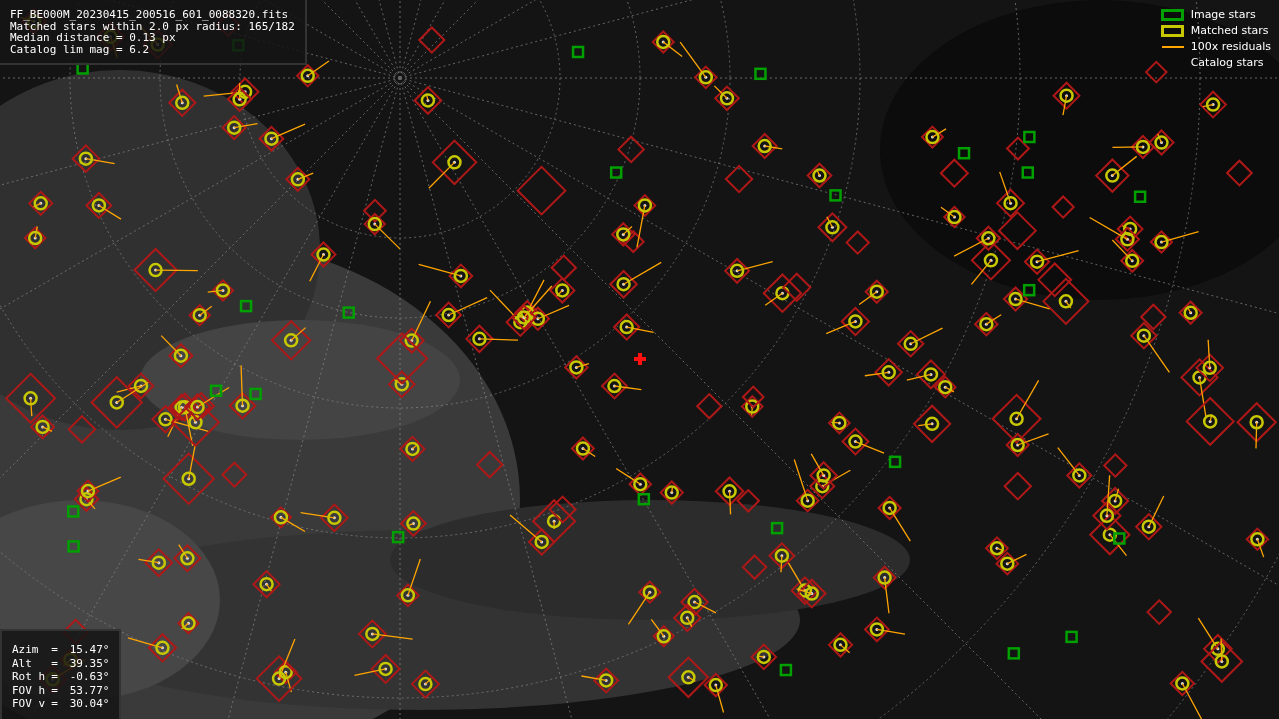 Image resolution: width=1279 pixels, height=719 pixels. I want to click on pointing-value: 15.47°, so click(89, 650).